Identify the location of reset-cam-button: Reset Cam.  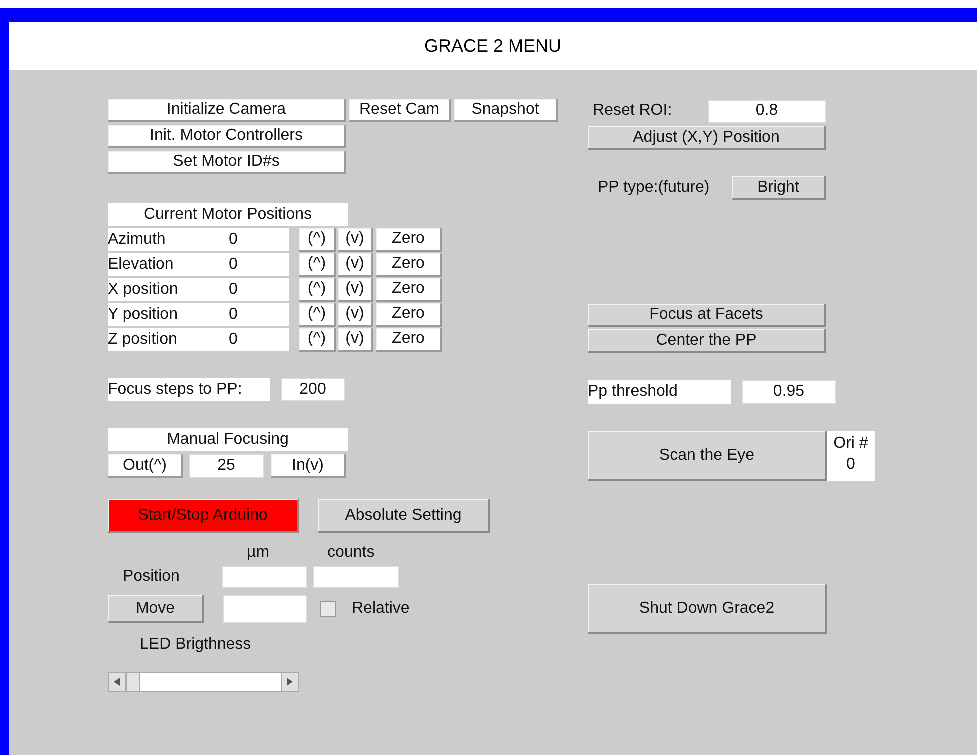
(400, 110).